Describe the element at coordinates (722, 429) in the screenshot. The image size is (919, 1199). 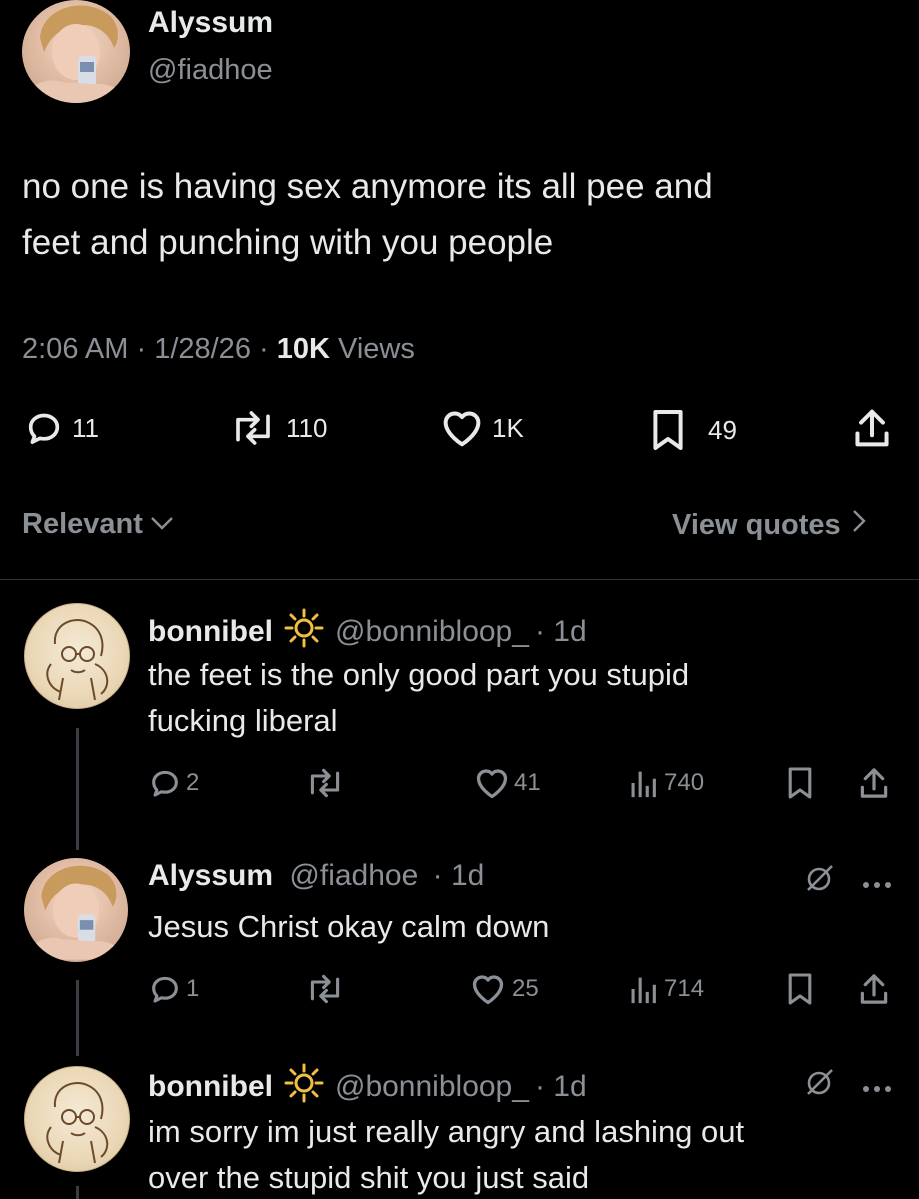
I see `bookmark-count: 49` at that location.